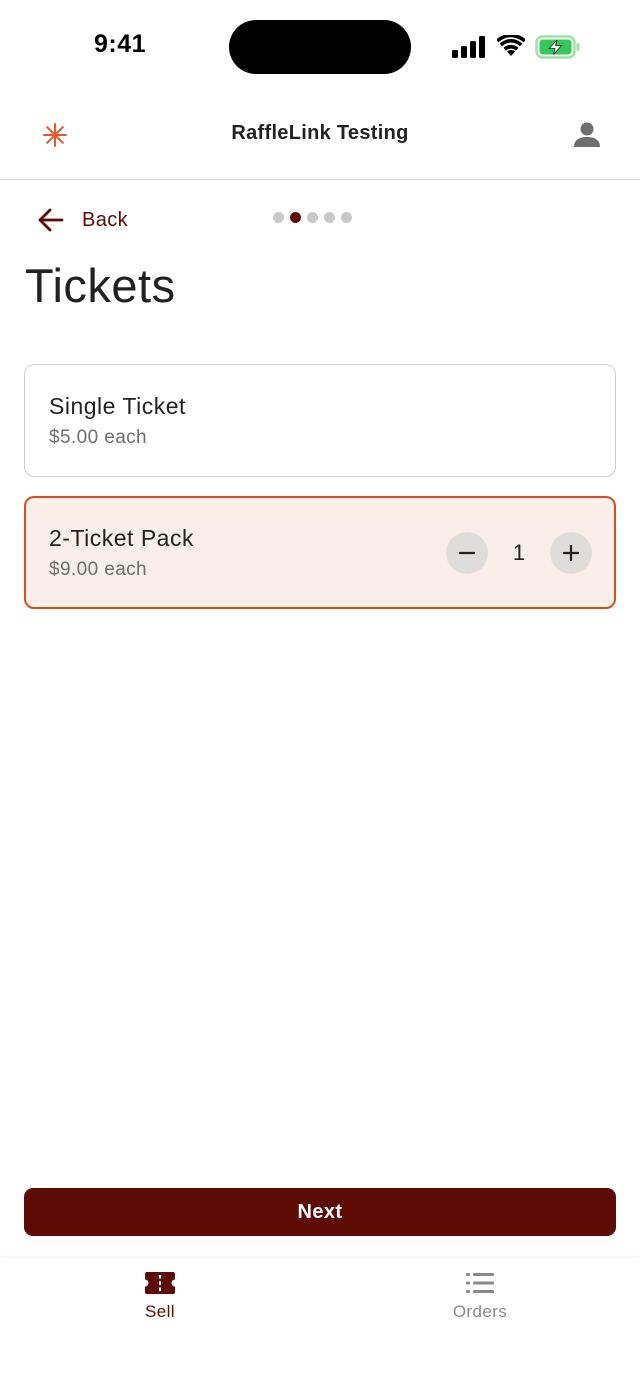  Describe the element at coordinates (98, 569) in the screenshot. I see `ticket-price: $9.00 each` at that location.